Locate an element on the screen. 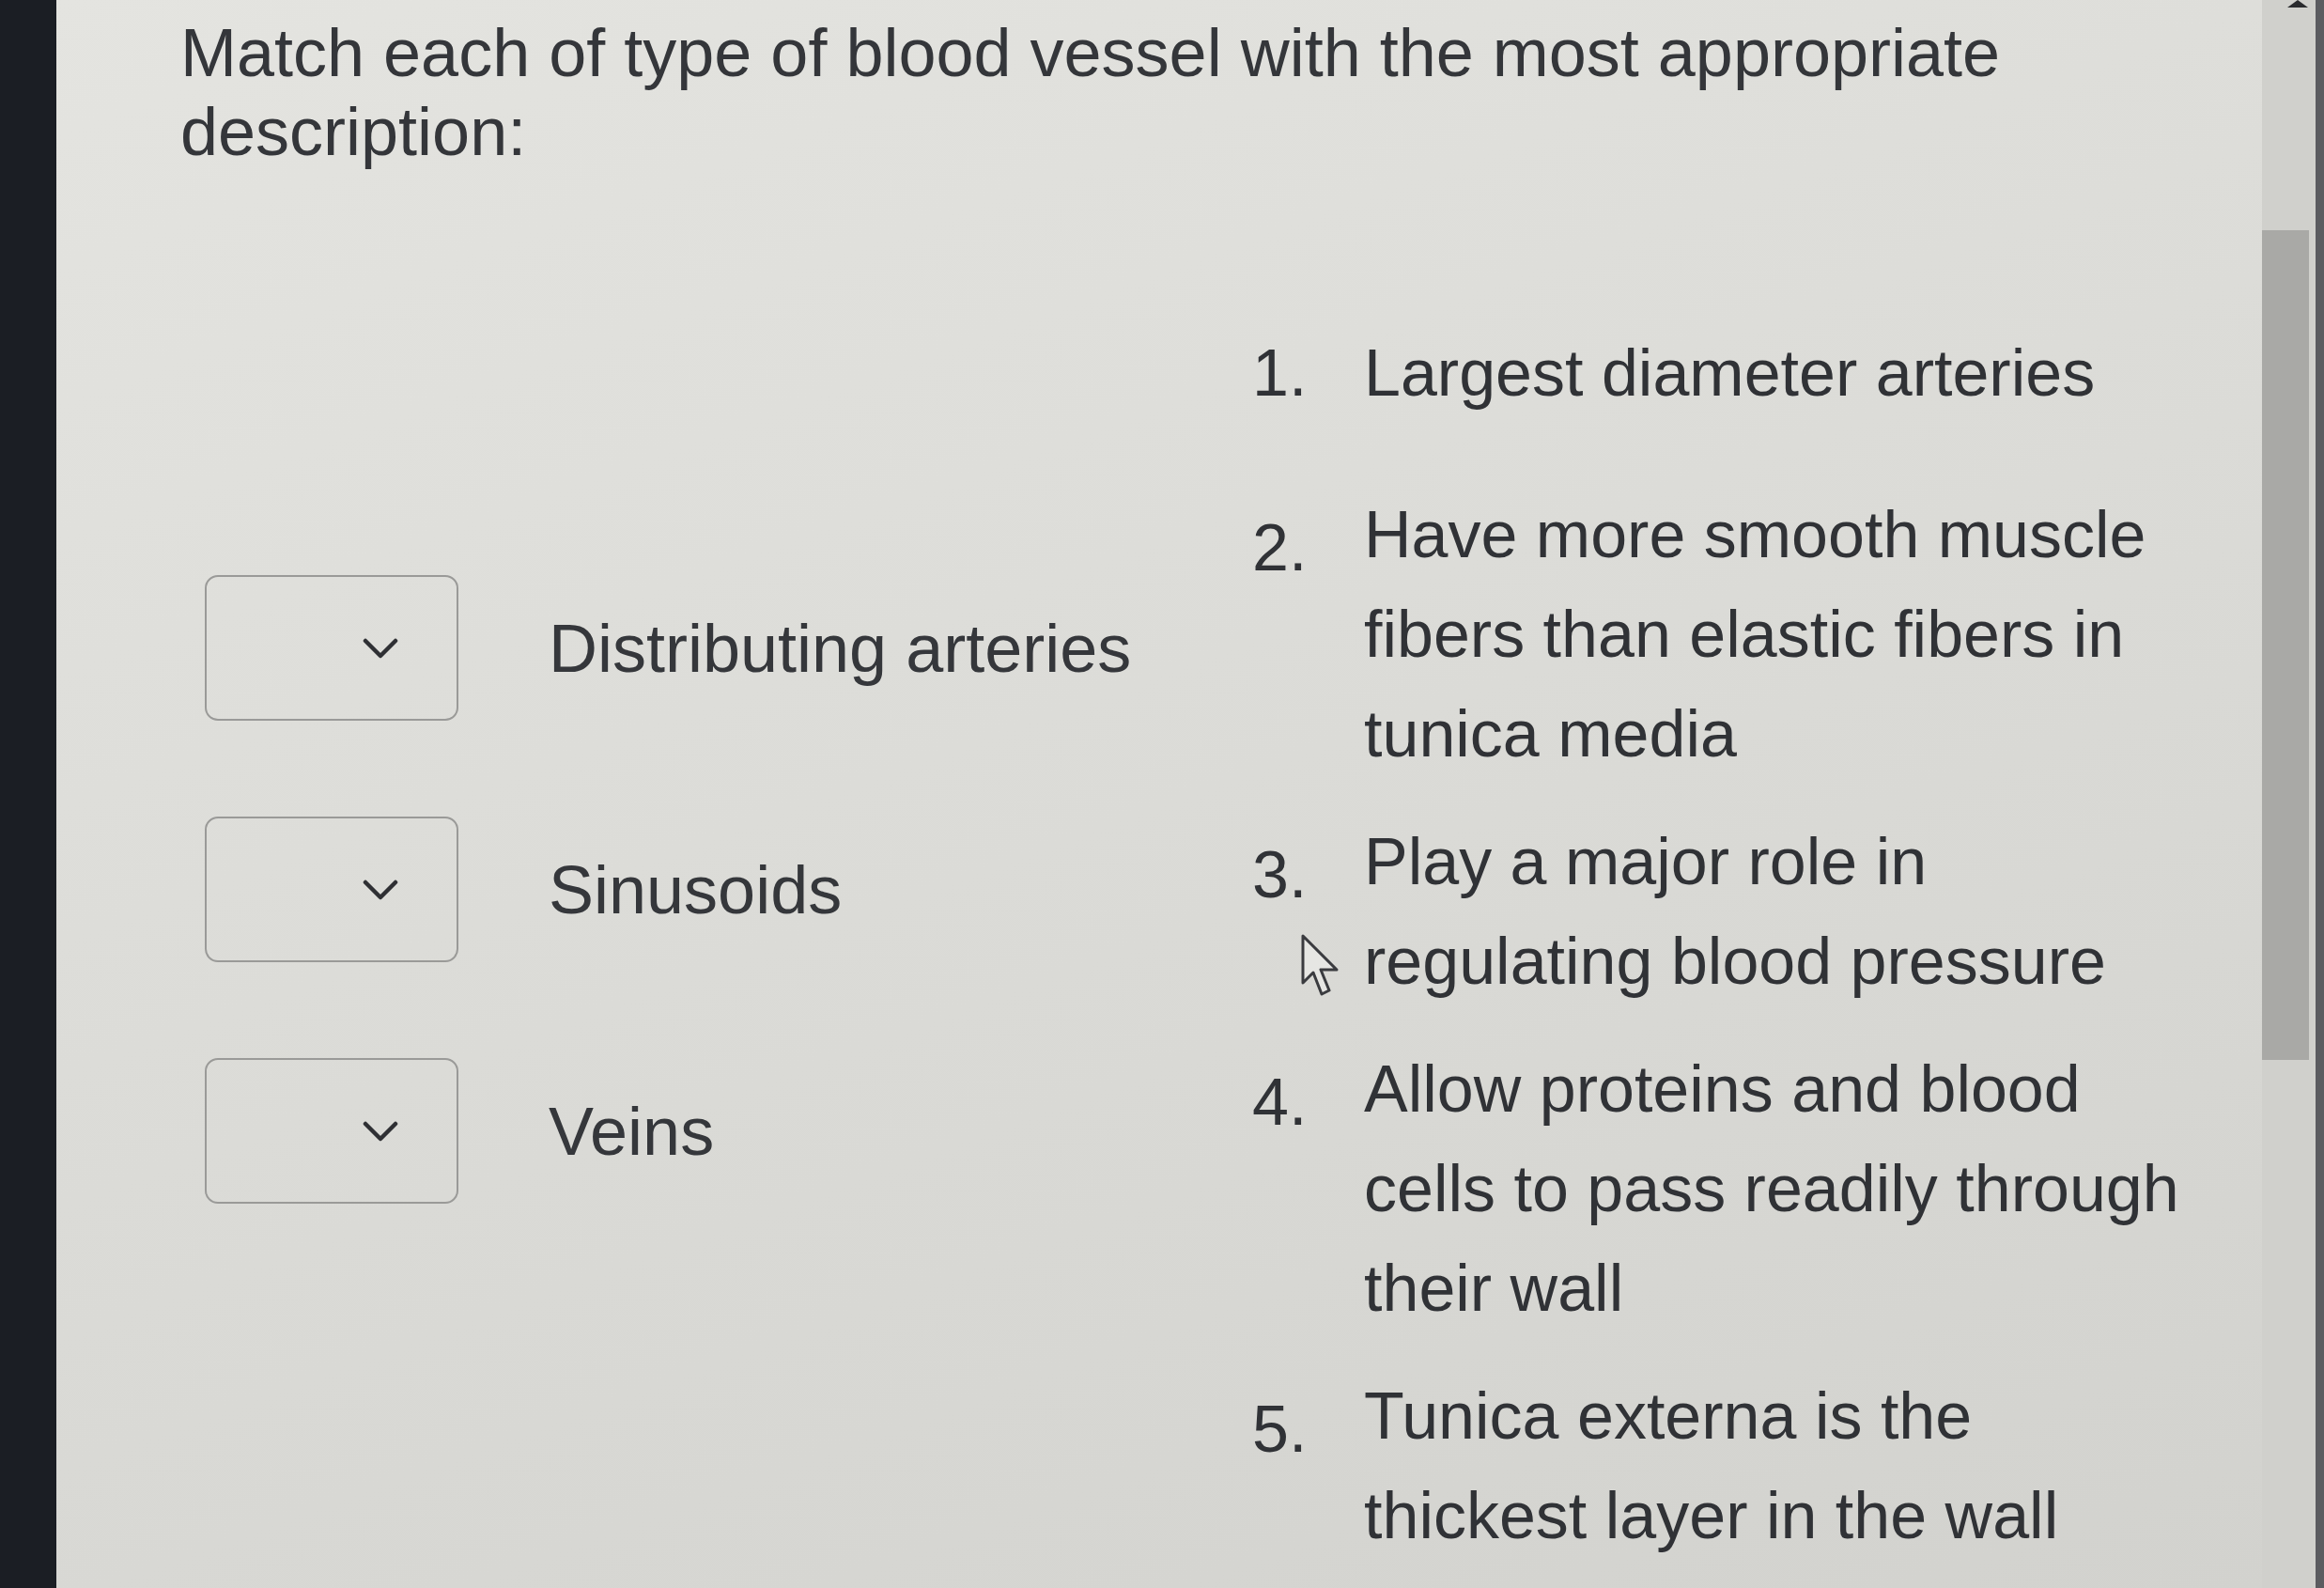  term-label: Sinusoids is located at coordinates (696, 889).